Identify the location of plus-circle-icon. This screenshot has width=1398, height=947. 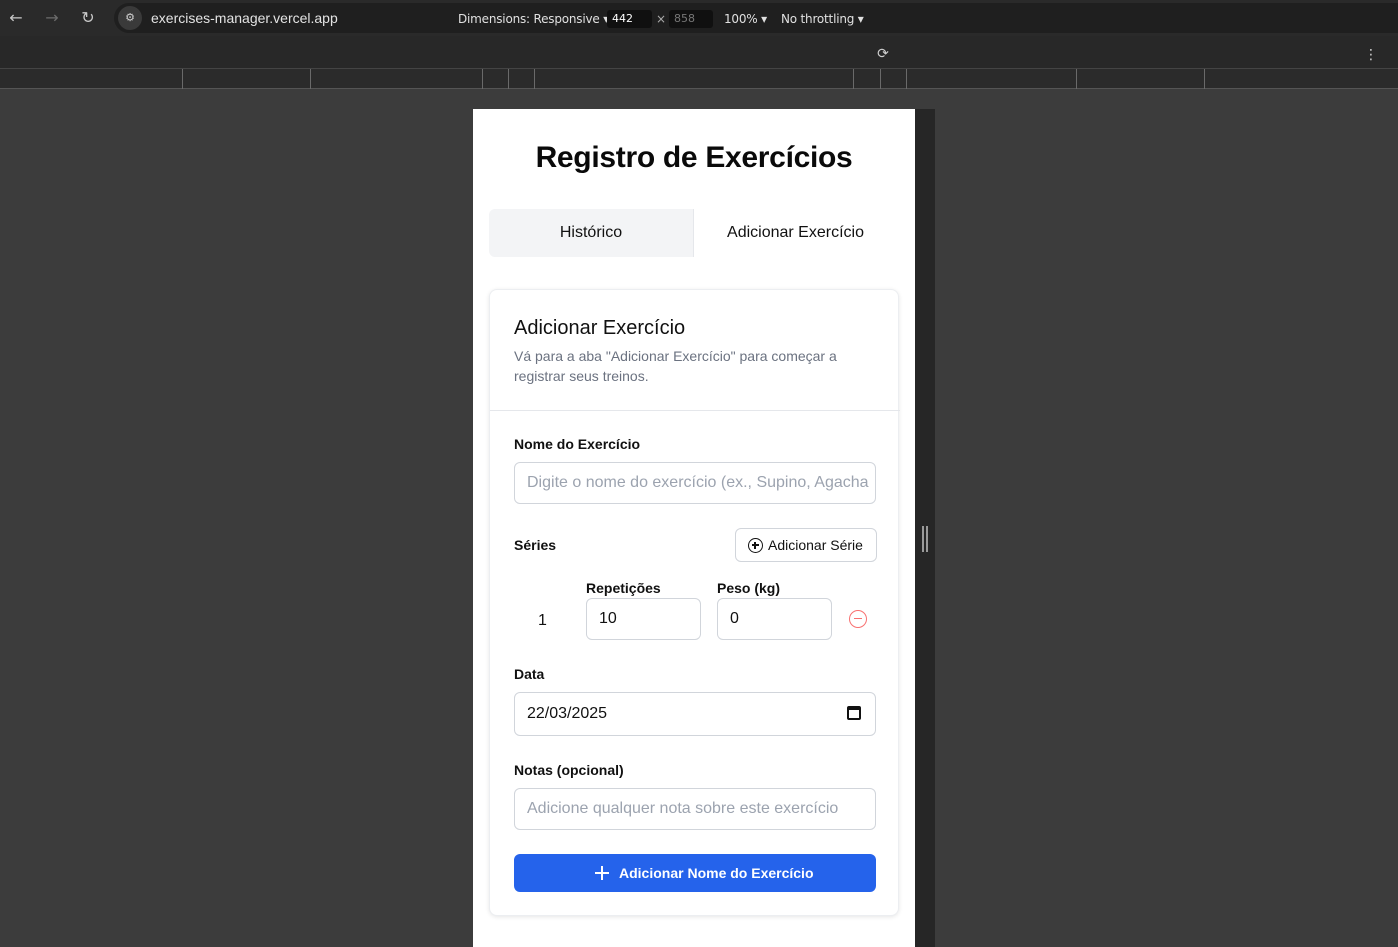
(755, 545).